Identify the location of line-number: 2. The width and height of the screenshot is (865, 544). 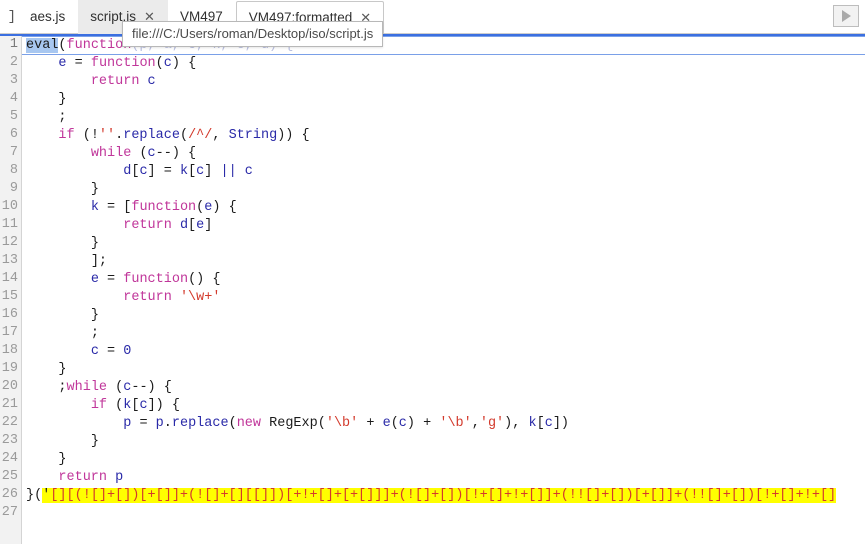
(13, 62).